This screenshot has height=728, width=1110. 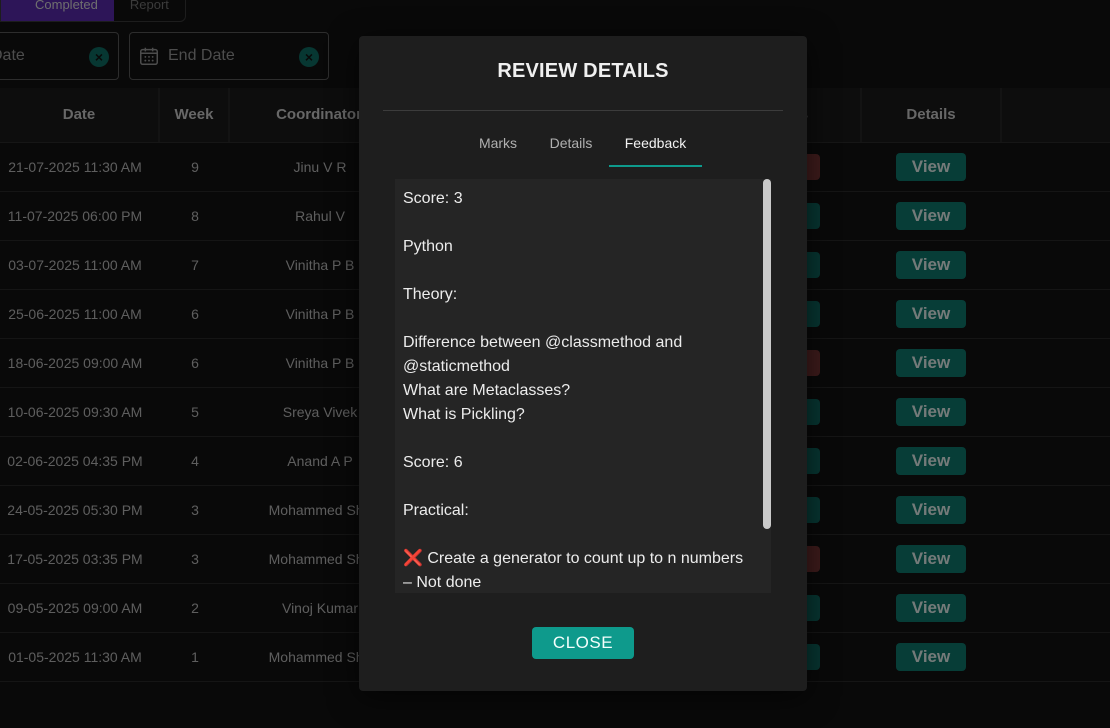 I want to click on tab-details: Details, so click(x=571, y=143).